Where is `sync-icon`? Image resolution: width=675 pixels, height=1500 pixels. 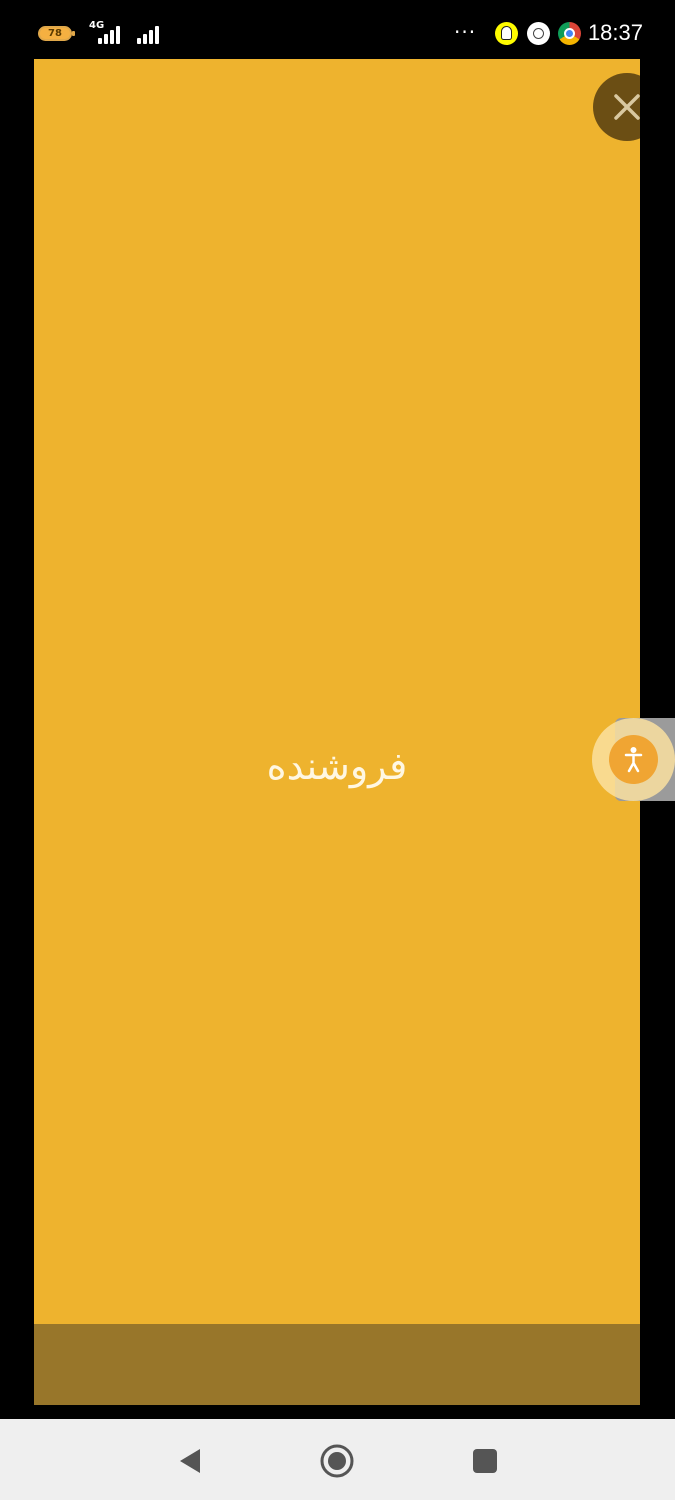 sync-icon is located at coordinates (538, 33).